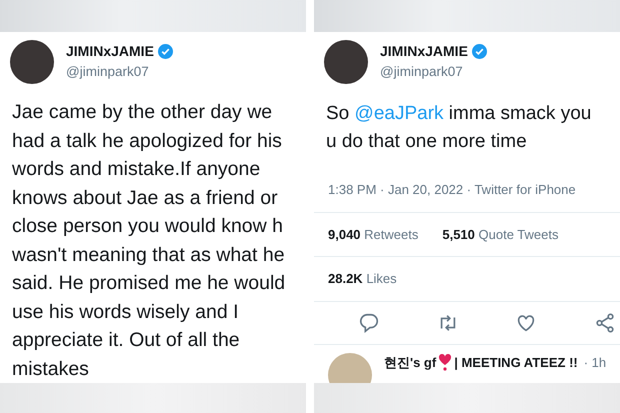  Describe the element at coordinates (369, 323) in the screenshot. I see `speech-bubble-icon` at that location.